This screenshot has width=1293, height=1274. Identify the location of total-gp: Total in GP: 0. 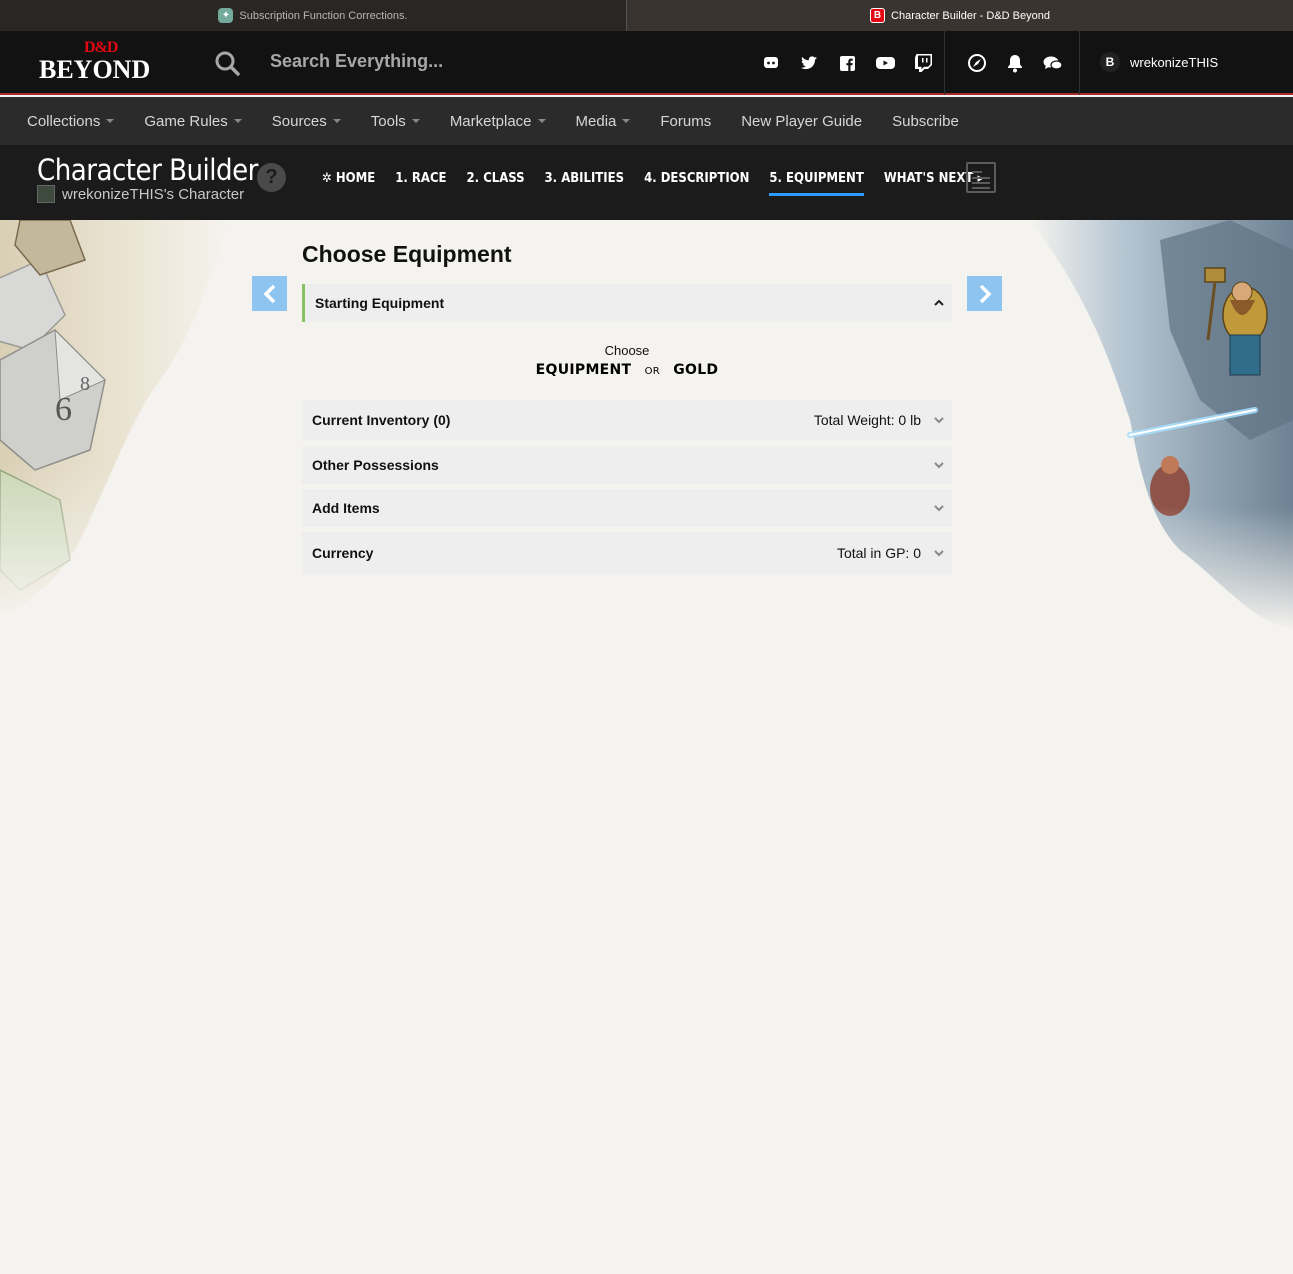
(878, 553).